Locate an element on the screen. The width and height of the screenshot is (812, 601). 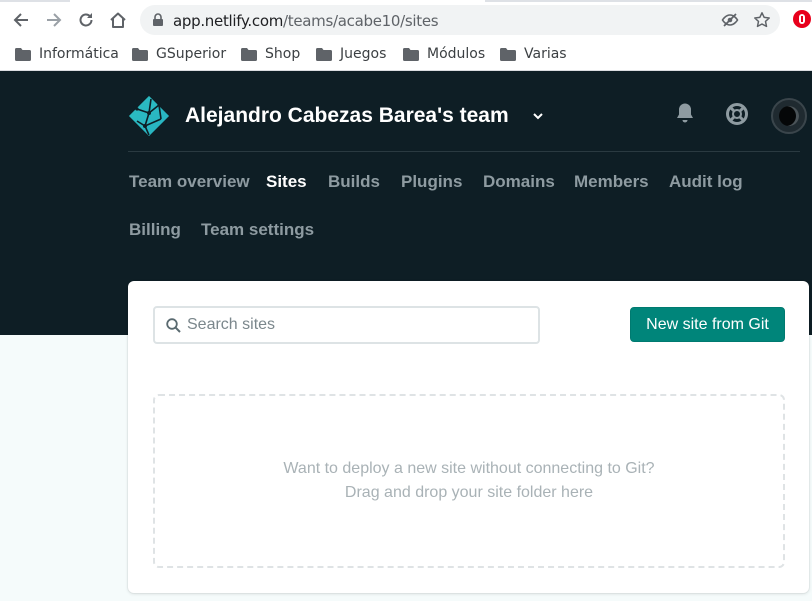
lock-icon is located at coordinates (158, 19).